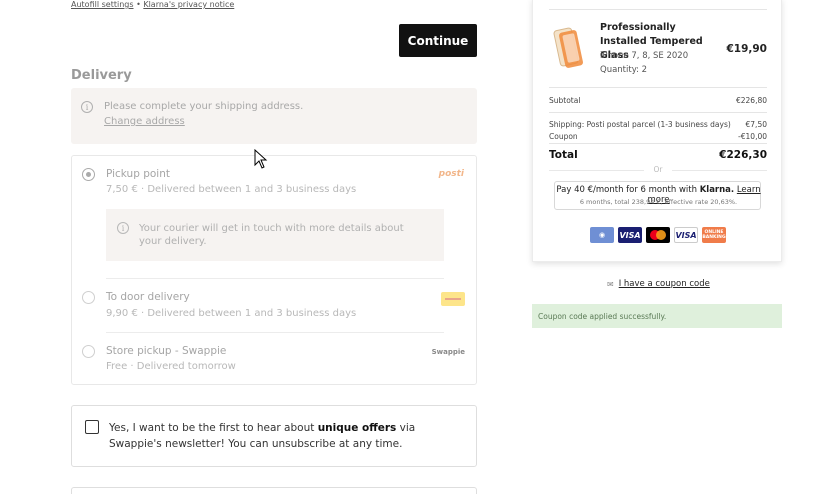 The height and width of the screenshot is (494, 831). What do you see at coordinates (568, 47) in the screenshot?
I see `tempered-glass-image` at bounding box center [568, 47].